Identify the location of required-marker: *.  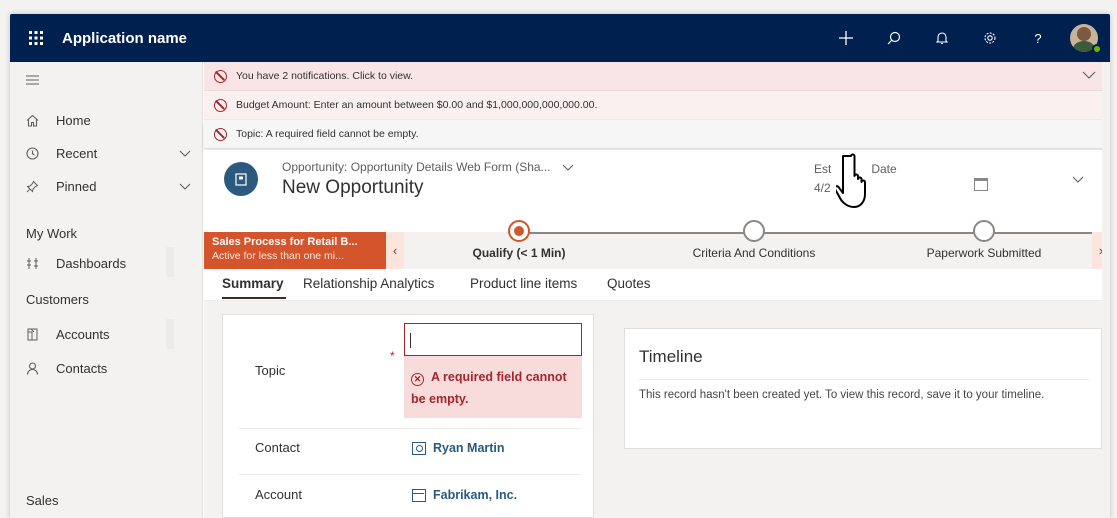
(392, 356).